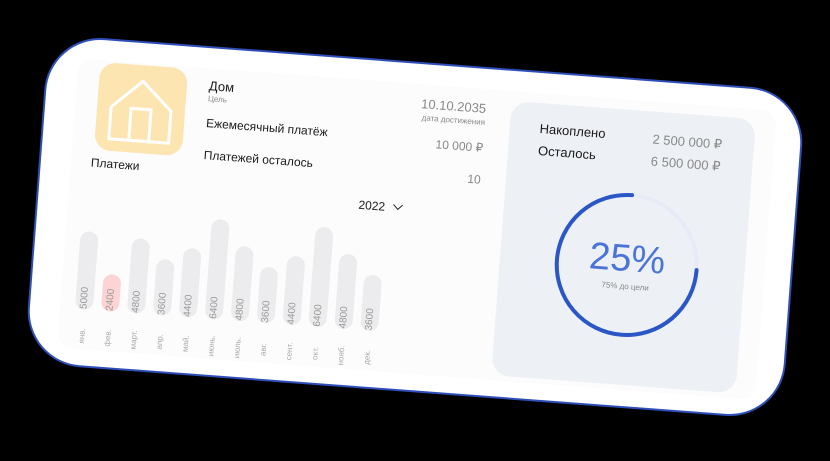 The image size is (830, 461). I want to click on bar-3: 3600, so click(163, 287).